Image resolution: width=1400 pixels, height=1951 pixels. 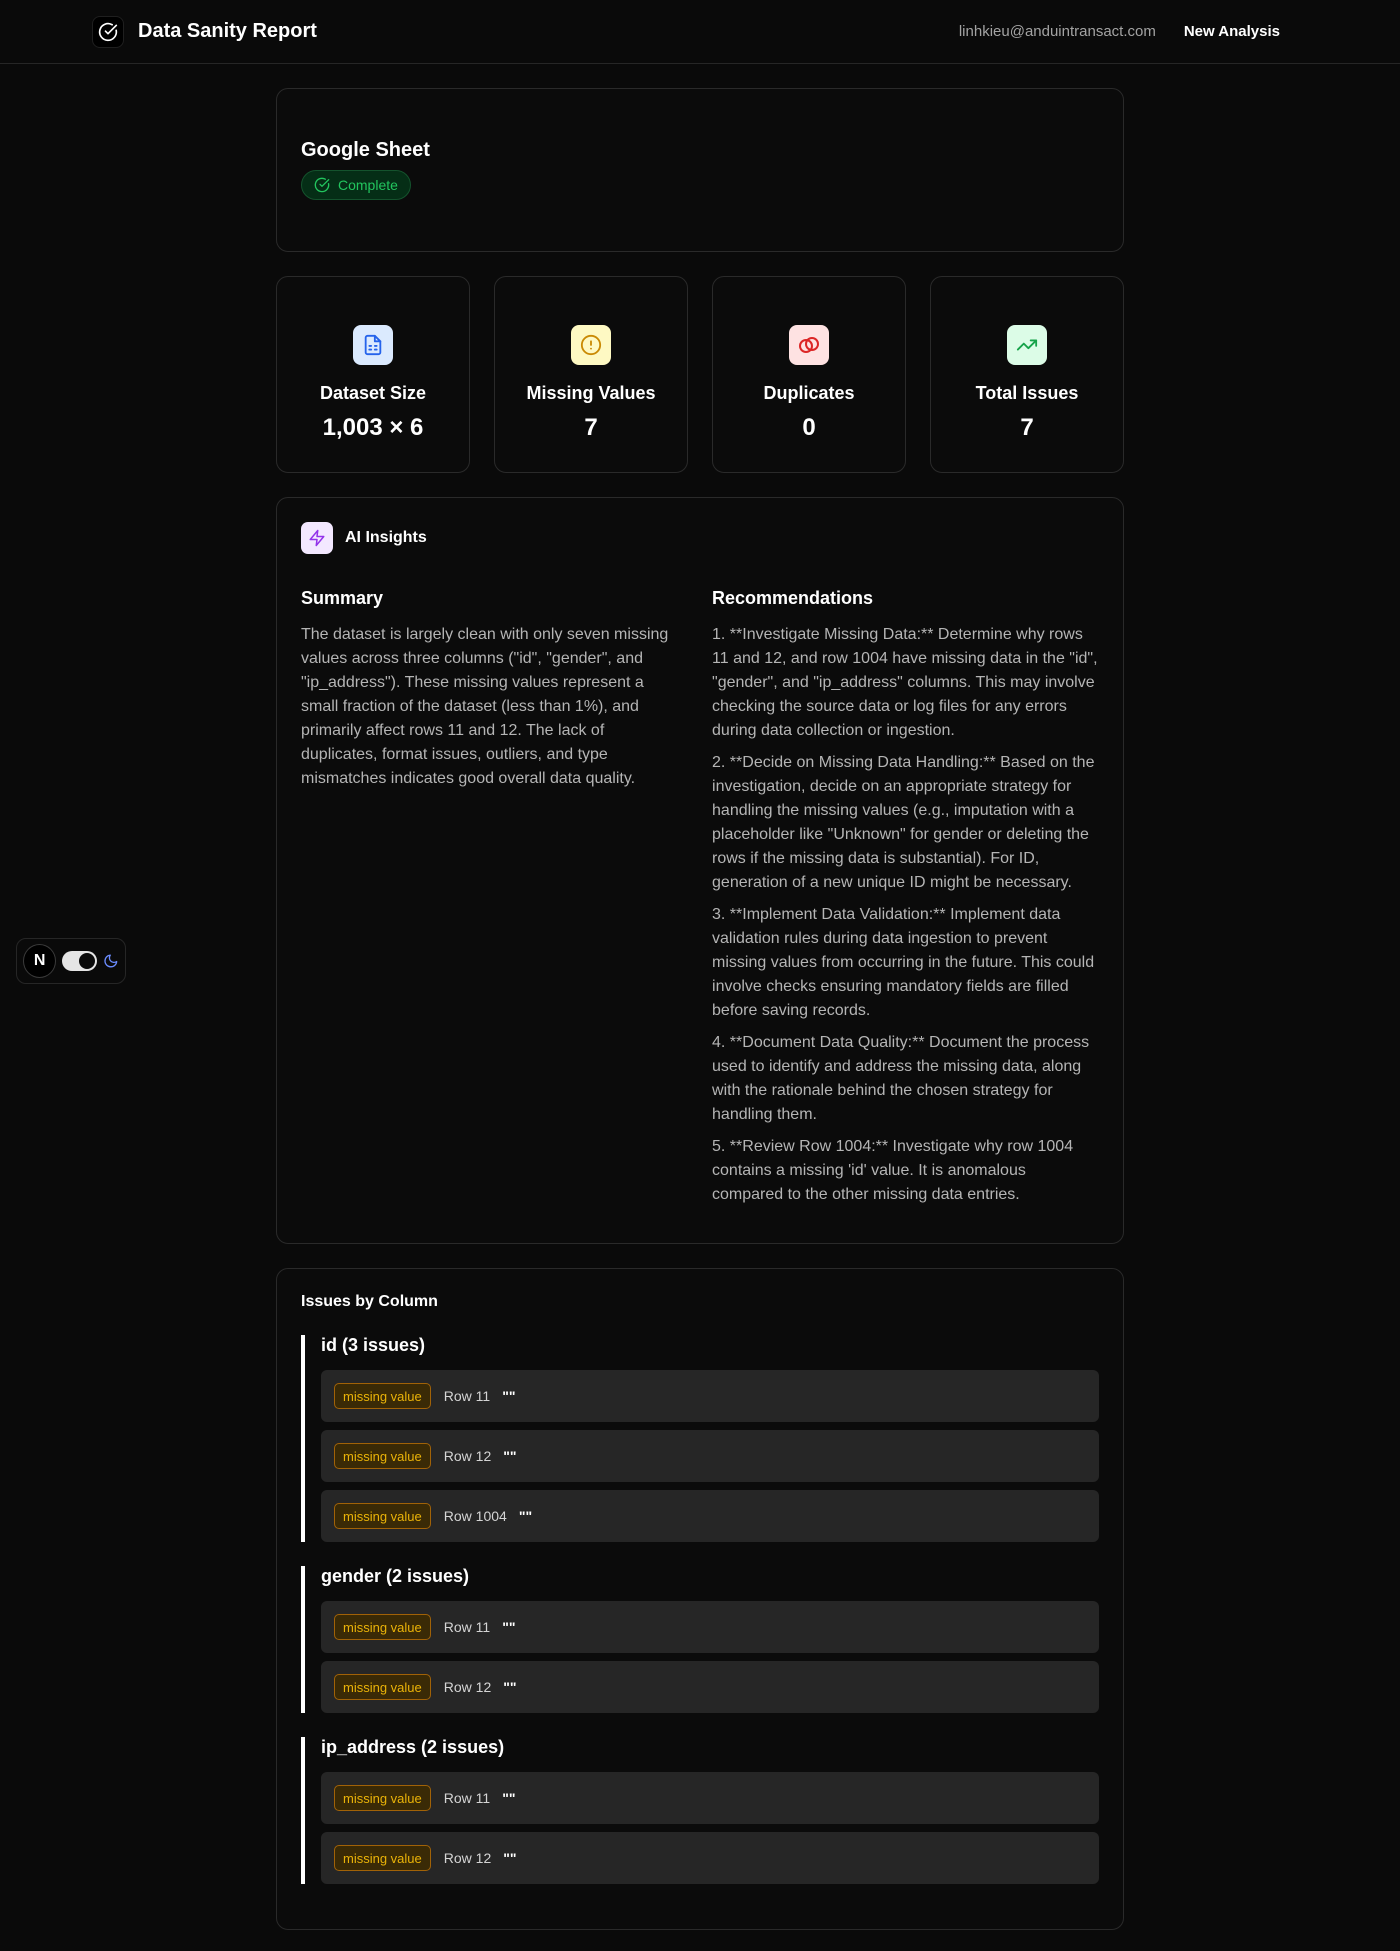 What do you see at coordinates (591, 374) in the screenshot?
I see `stat-card-missing-values: Missing Values 7` at bounding box center [591, 374].